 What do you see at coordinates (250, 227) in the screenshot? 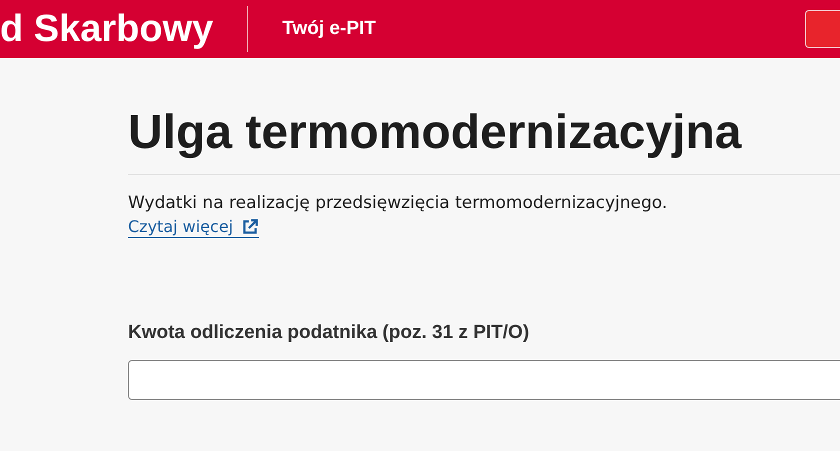
I see `external-link-icon` at bounding box center [250, 227].